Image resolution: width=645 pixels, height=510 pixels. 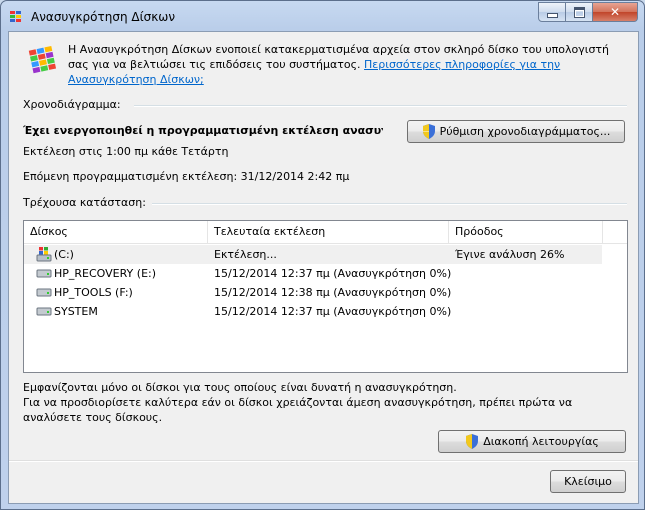 I want to click on list-header: Δίσκος Τελευταία εκτέλεση Πρόοδος, so click(x=325, y=232).